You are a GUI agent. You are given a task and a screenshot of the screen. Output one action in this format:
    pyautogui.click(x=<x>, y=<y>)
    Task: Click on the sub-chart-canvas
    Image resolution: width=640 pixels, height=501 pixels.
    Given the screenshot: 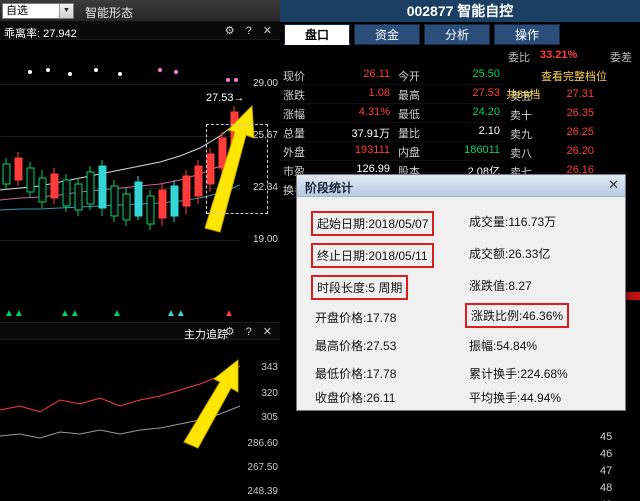 What is the action you would take?
    pyautogui.click(x=120, y=403)
    